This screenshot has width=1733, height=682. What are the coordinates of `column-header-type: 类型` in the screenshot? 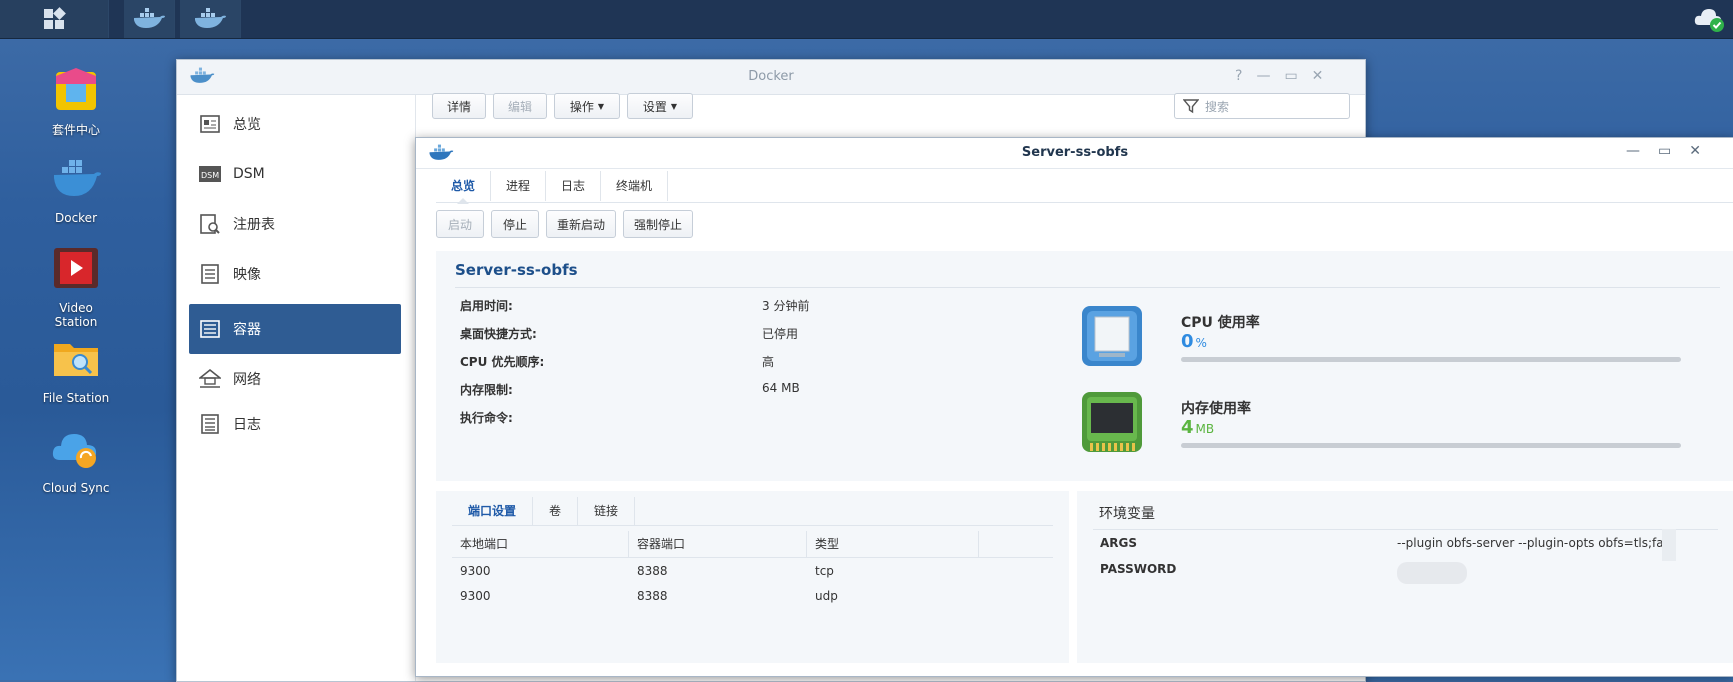 It's located at (893, 544).